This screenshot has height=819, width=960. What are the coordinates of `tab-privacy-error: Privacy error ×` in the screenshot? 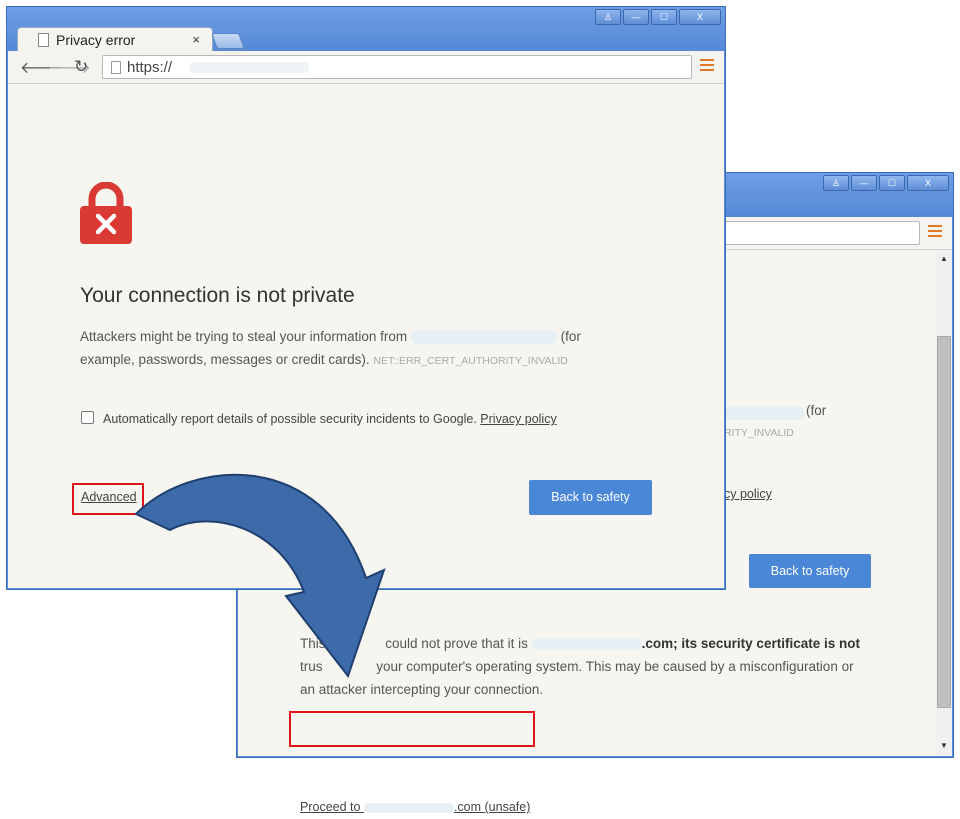 It's located at (115, 40).